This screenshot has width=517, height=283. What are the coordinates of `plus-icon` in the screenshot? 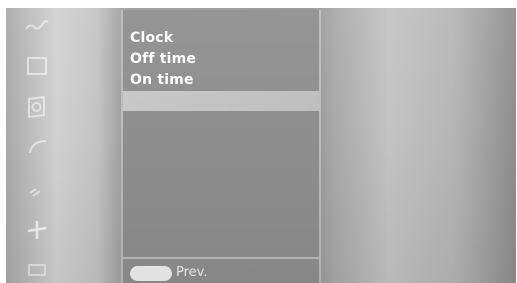 It's located at (37, 230).